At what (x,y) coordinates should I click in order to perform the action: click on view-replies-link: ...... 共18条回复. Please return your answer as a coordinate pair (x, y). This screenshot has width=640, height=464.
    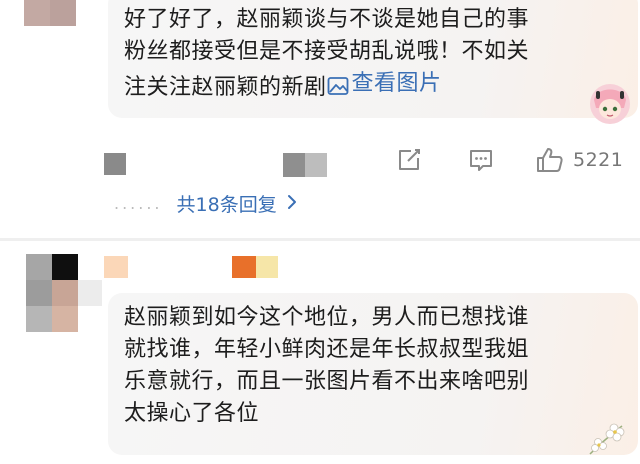
    Looking at the image, I should click on (205, 203).